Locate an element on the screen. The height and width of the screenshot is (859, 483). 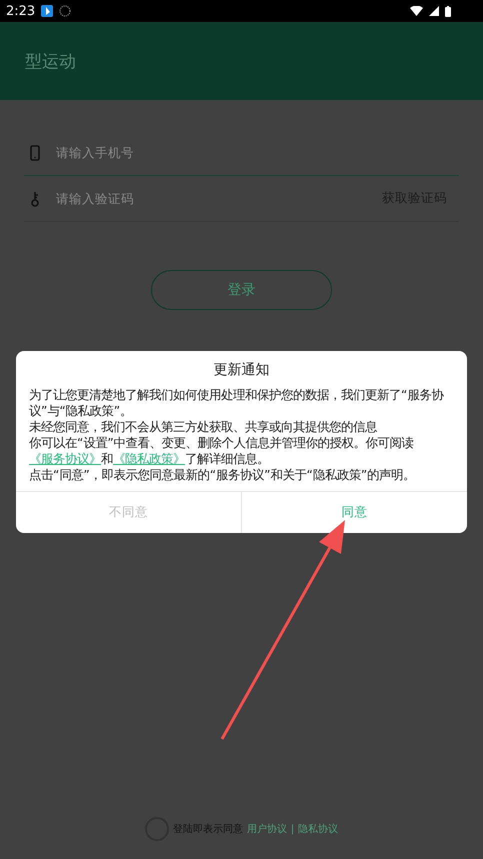
code-input: 请输入验证码 is located at coordinates (211, 198).